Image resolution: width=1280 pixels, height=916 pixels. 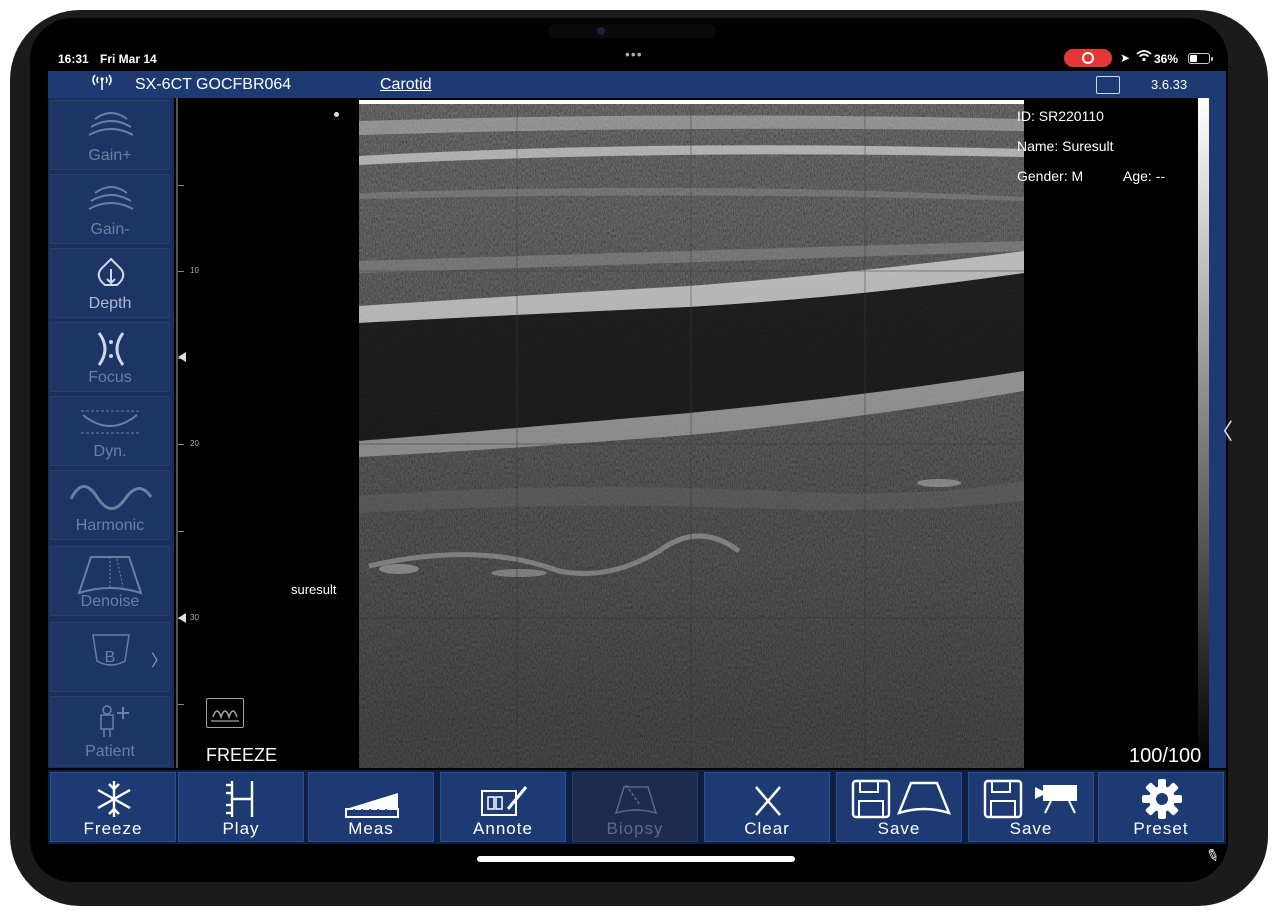 I want to click on gain-plus-button: Gain+, so click(x=110, y=135).